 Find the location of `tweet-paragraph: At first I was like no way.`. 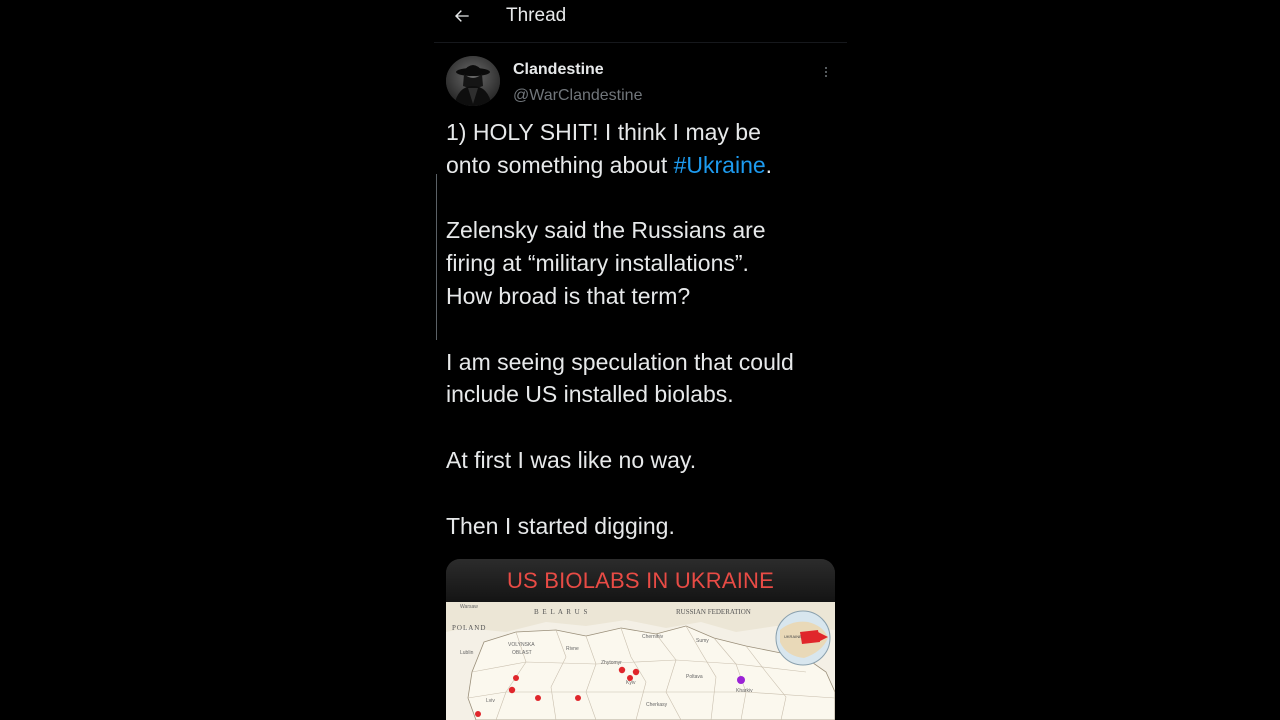

tweet-paragraph: At first I was like no way. is located at coordinates (643, 460).